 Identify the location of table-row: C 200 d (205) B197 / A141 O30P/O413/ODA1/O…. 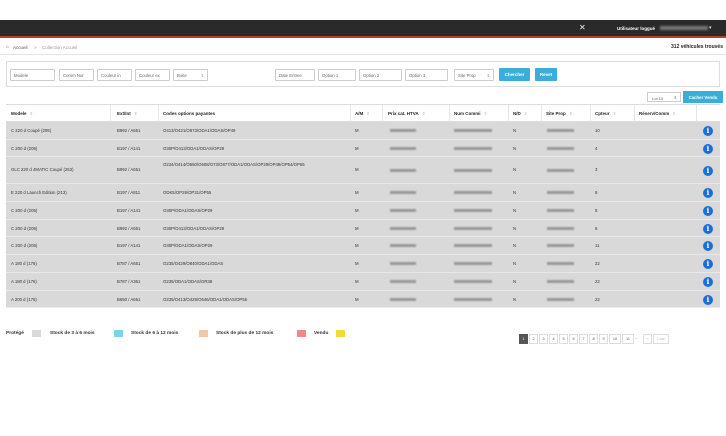
(363, 148).